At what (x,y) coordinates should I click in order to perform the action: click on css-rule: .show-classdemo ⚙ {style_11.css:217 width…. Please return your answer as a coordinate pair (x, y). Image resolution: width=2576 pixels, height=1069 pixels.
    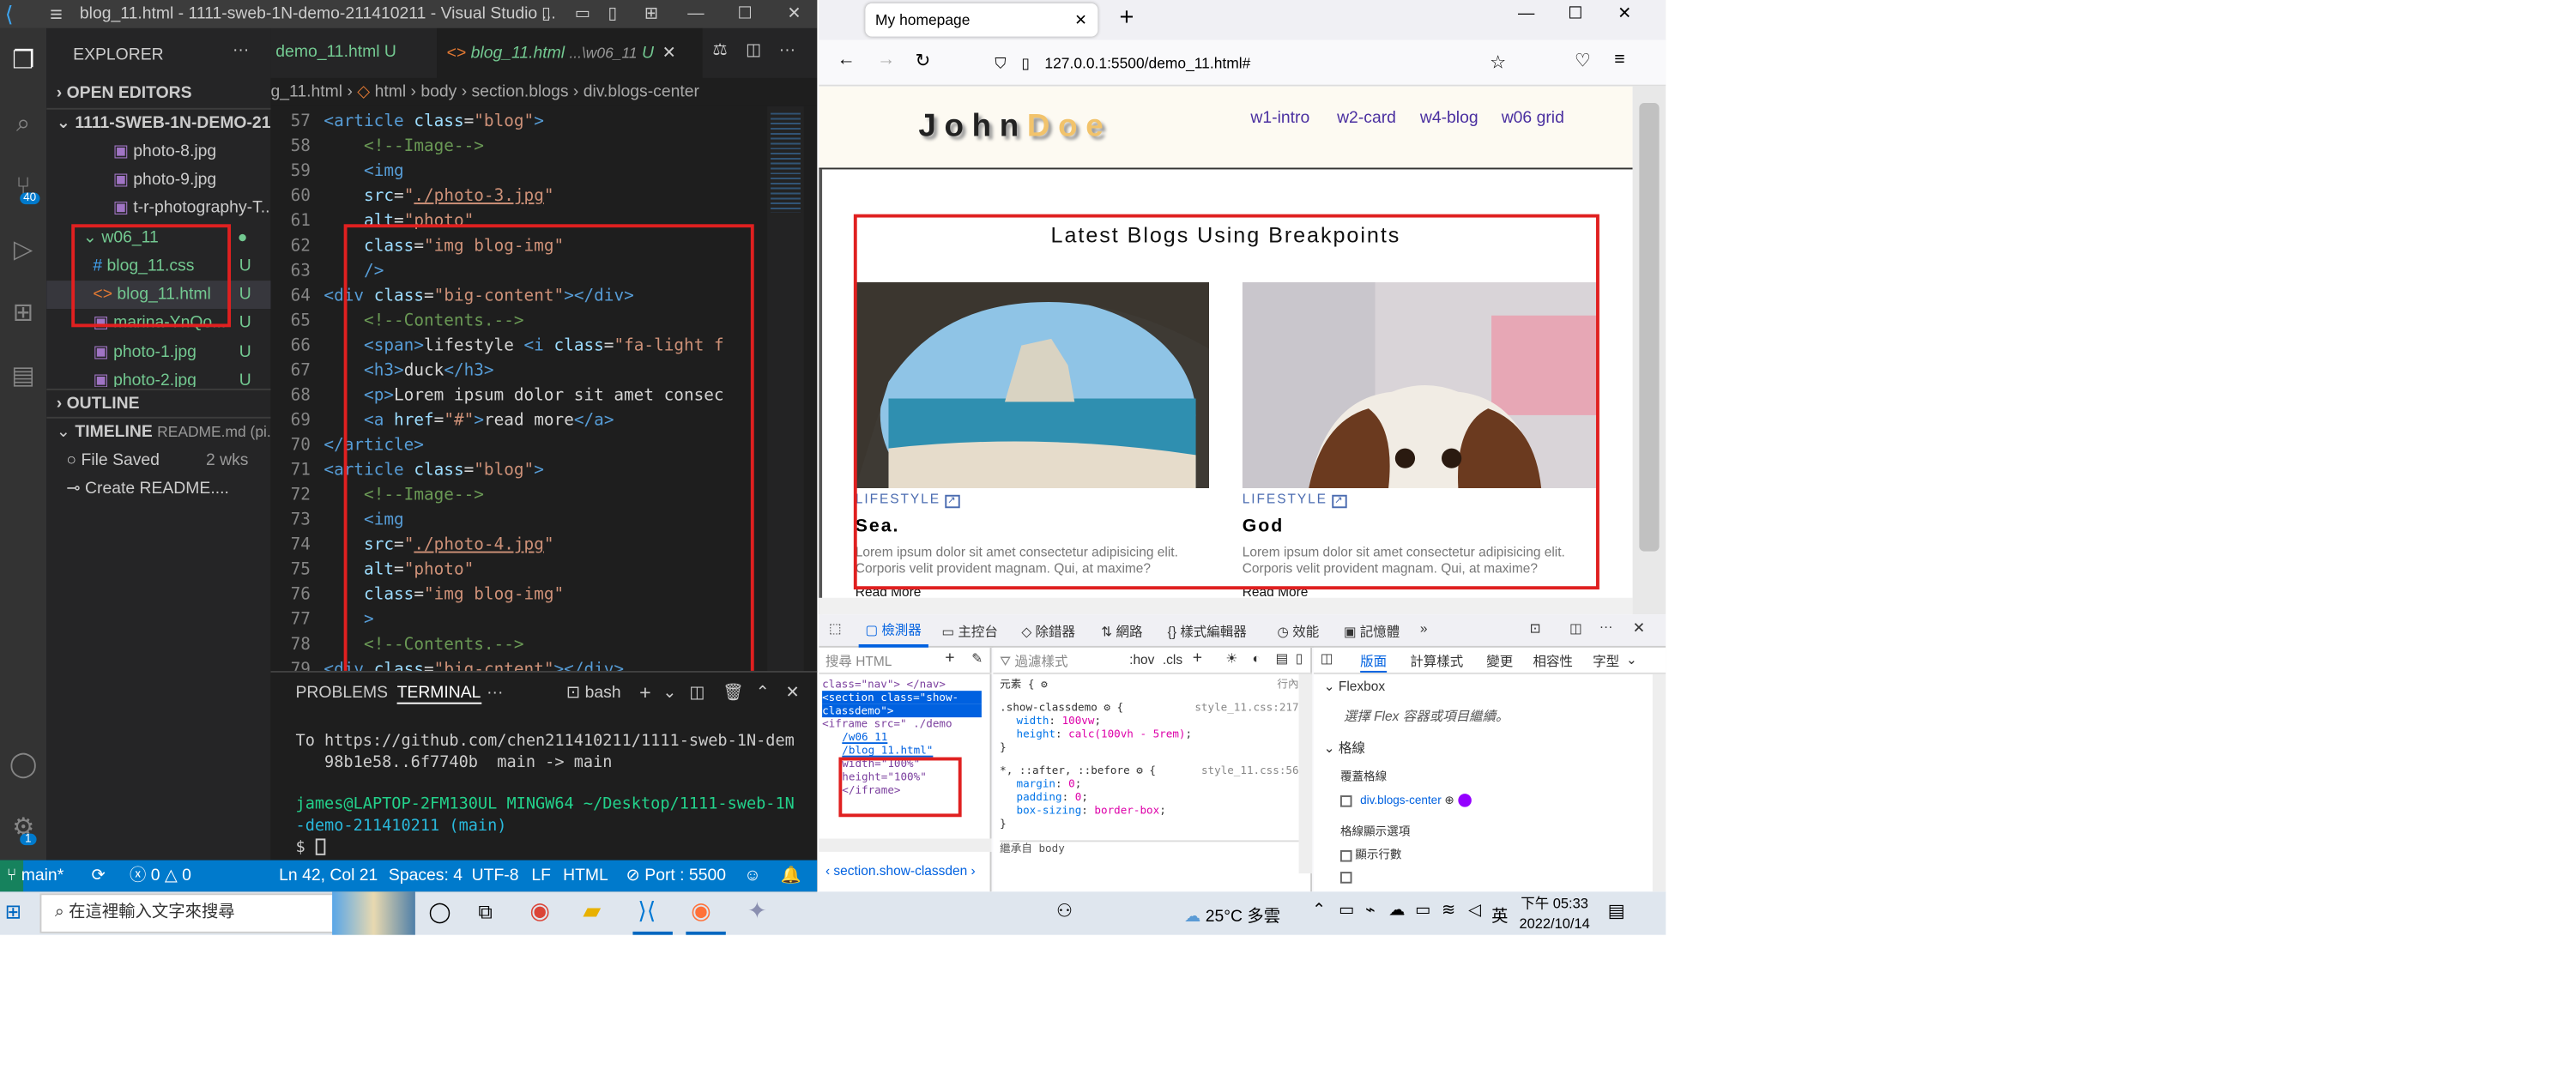
    Looking at the image, I should click on (1149, 727).